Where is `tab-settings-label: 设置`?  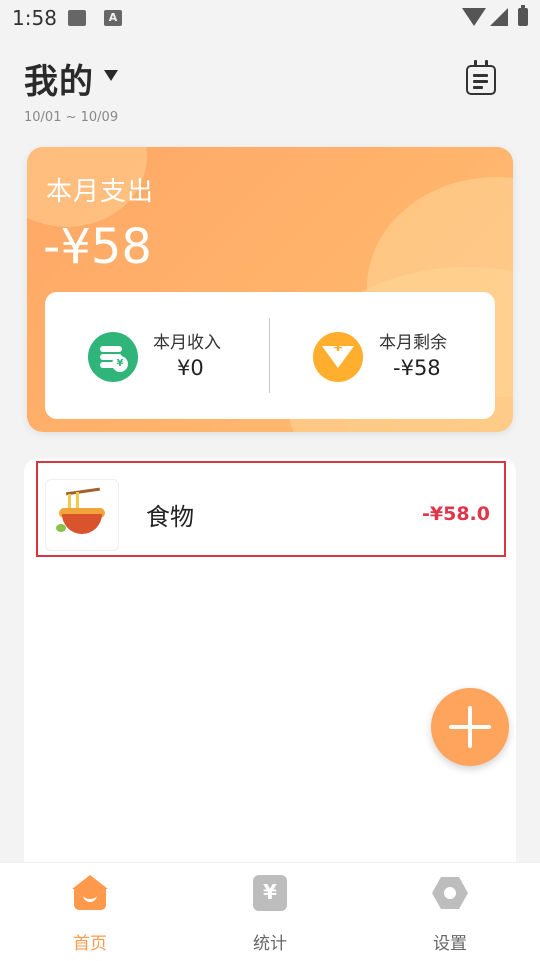 tab-settings-label: 设置 is located at coordinates (450, 944).